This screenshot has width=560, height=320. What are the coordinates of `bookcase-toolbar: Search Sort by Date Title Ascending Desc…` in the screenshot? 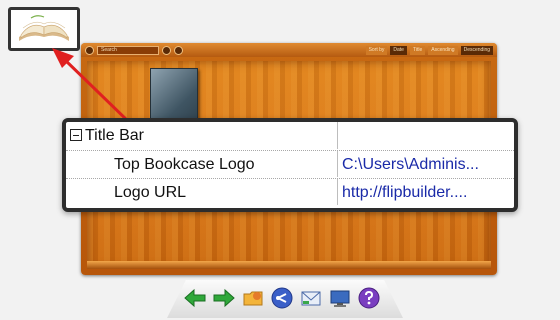 It's located at (289, 50).